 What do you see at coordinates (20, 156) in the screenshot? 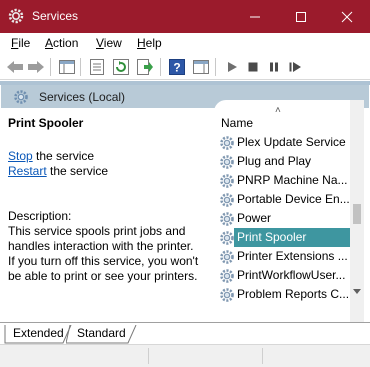
I see `stop-service-link: Stop` at bounding box center [20, 156].